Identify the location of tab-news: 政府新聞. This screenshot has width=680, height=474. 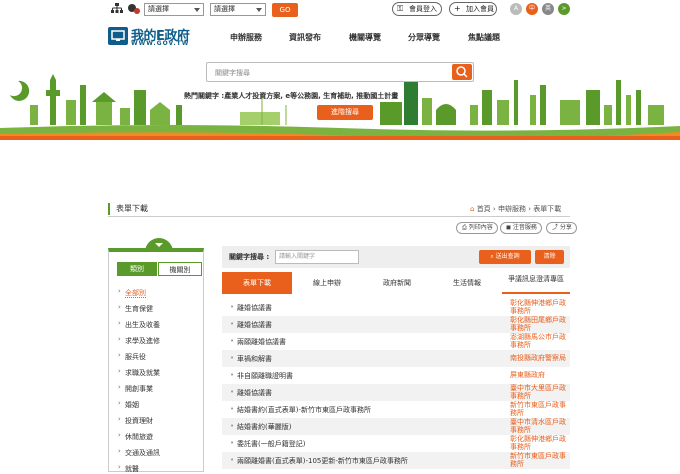
(397, 283).